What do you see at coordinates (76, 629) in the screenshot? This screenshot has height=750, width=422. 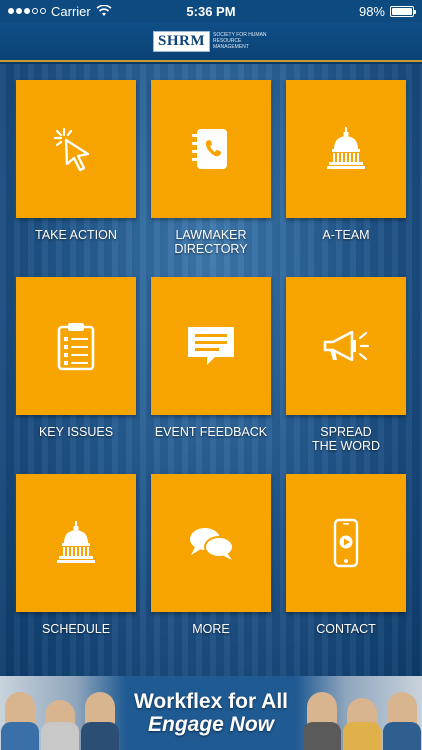 I see `tile-label: SCHEDULE` at bounding box center [76, 629].